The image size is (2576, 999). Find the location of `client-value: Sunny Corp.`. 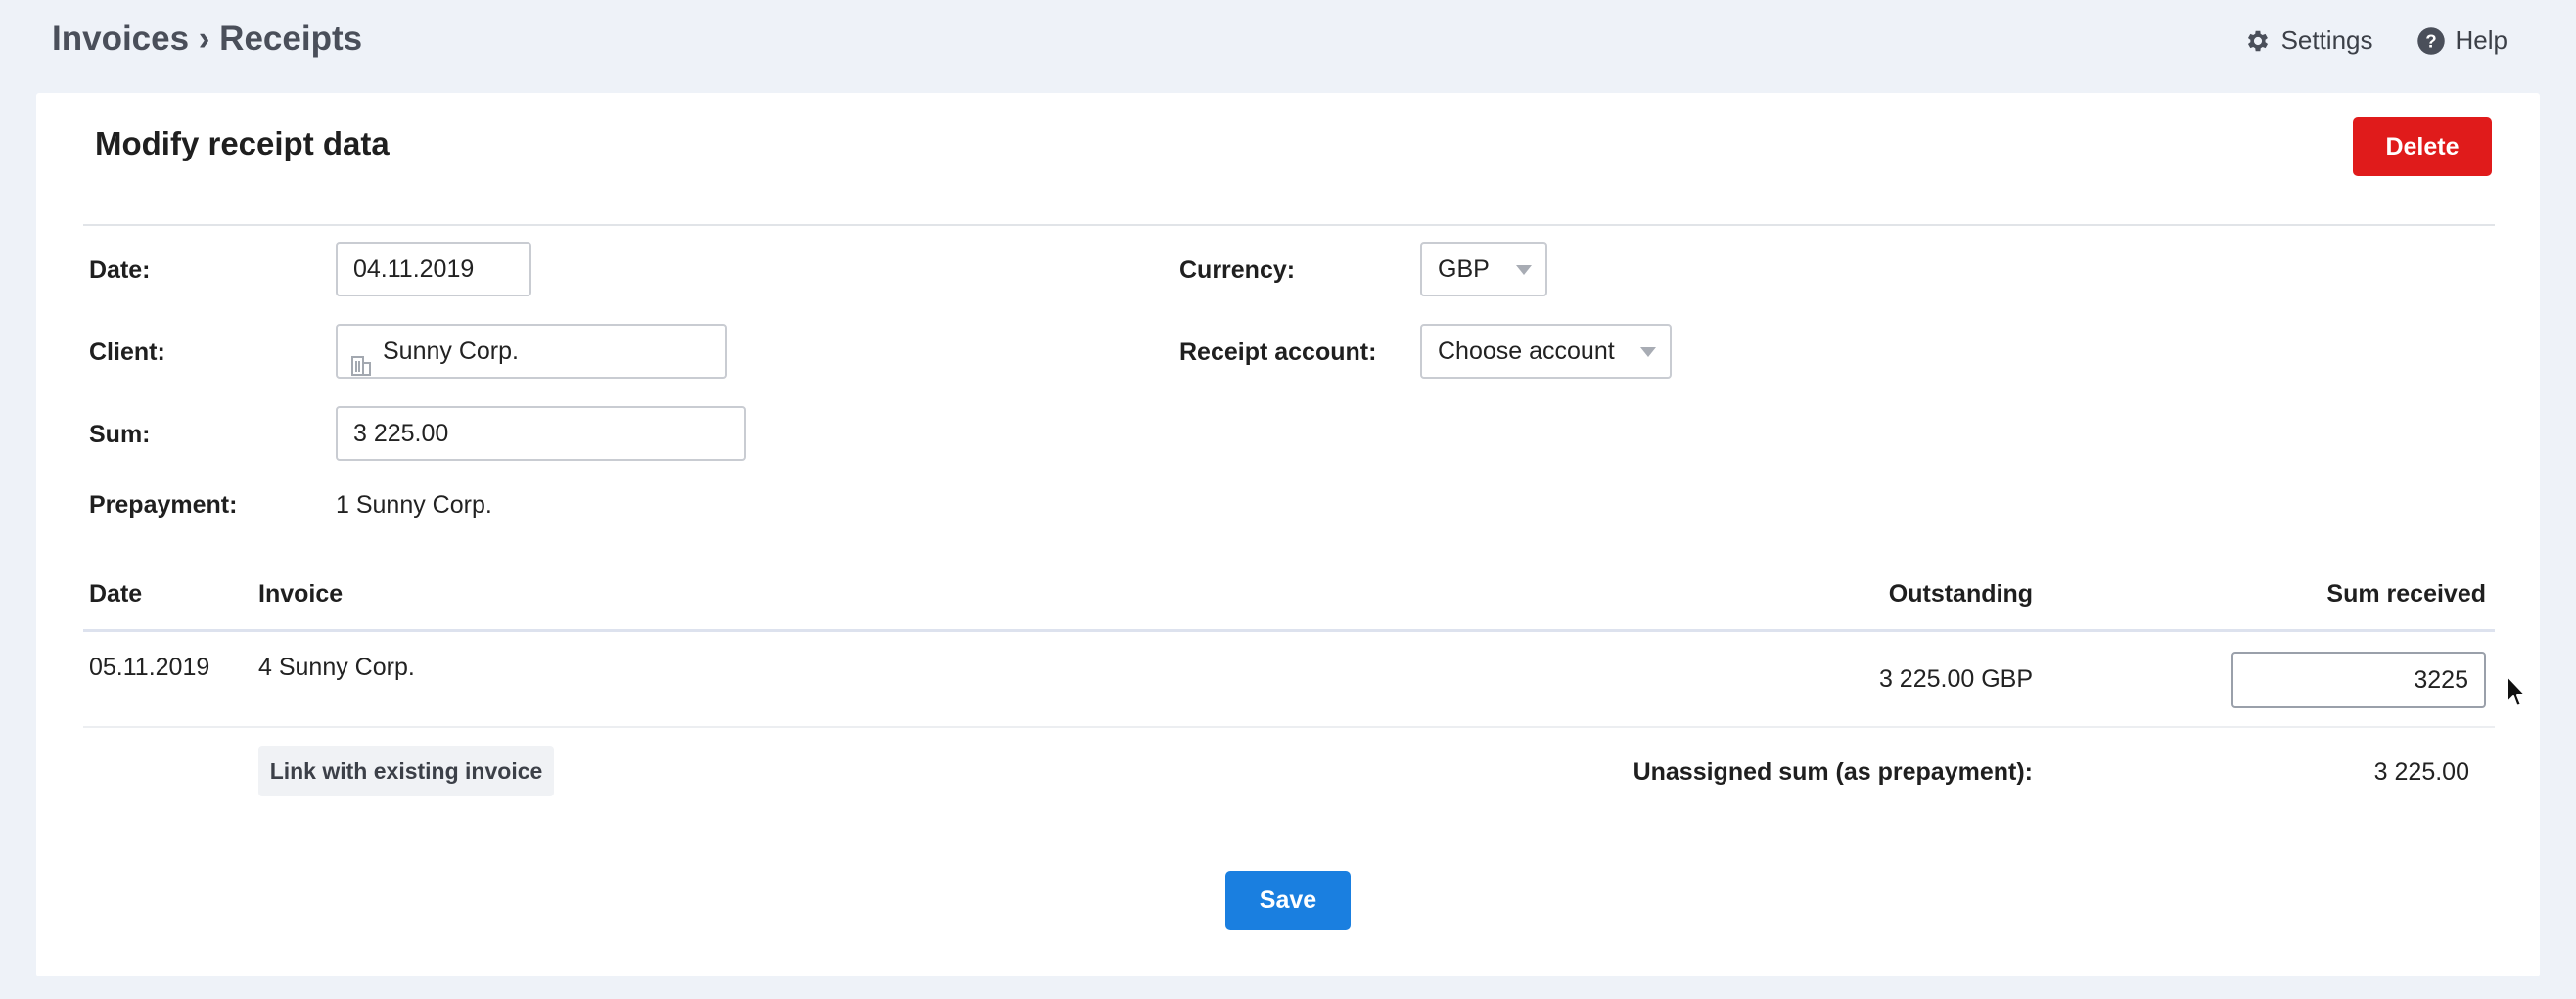

client-value: Sunny Corp. is located at coordinates (451, 351).